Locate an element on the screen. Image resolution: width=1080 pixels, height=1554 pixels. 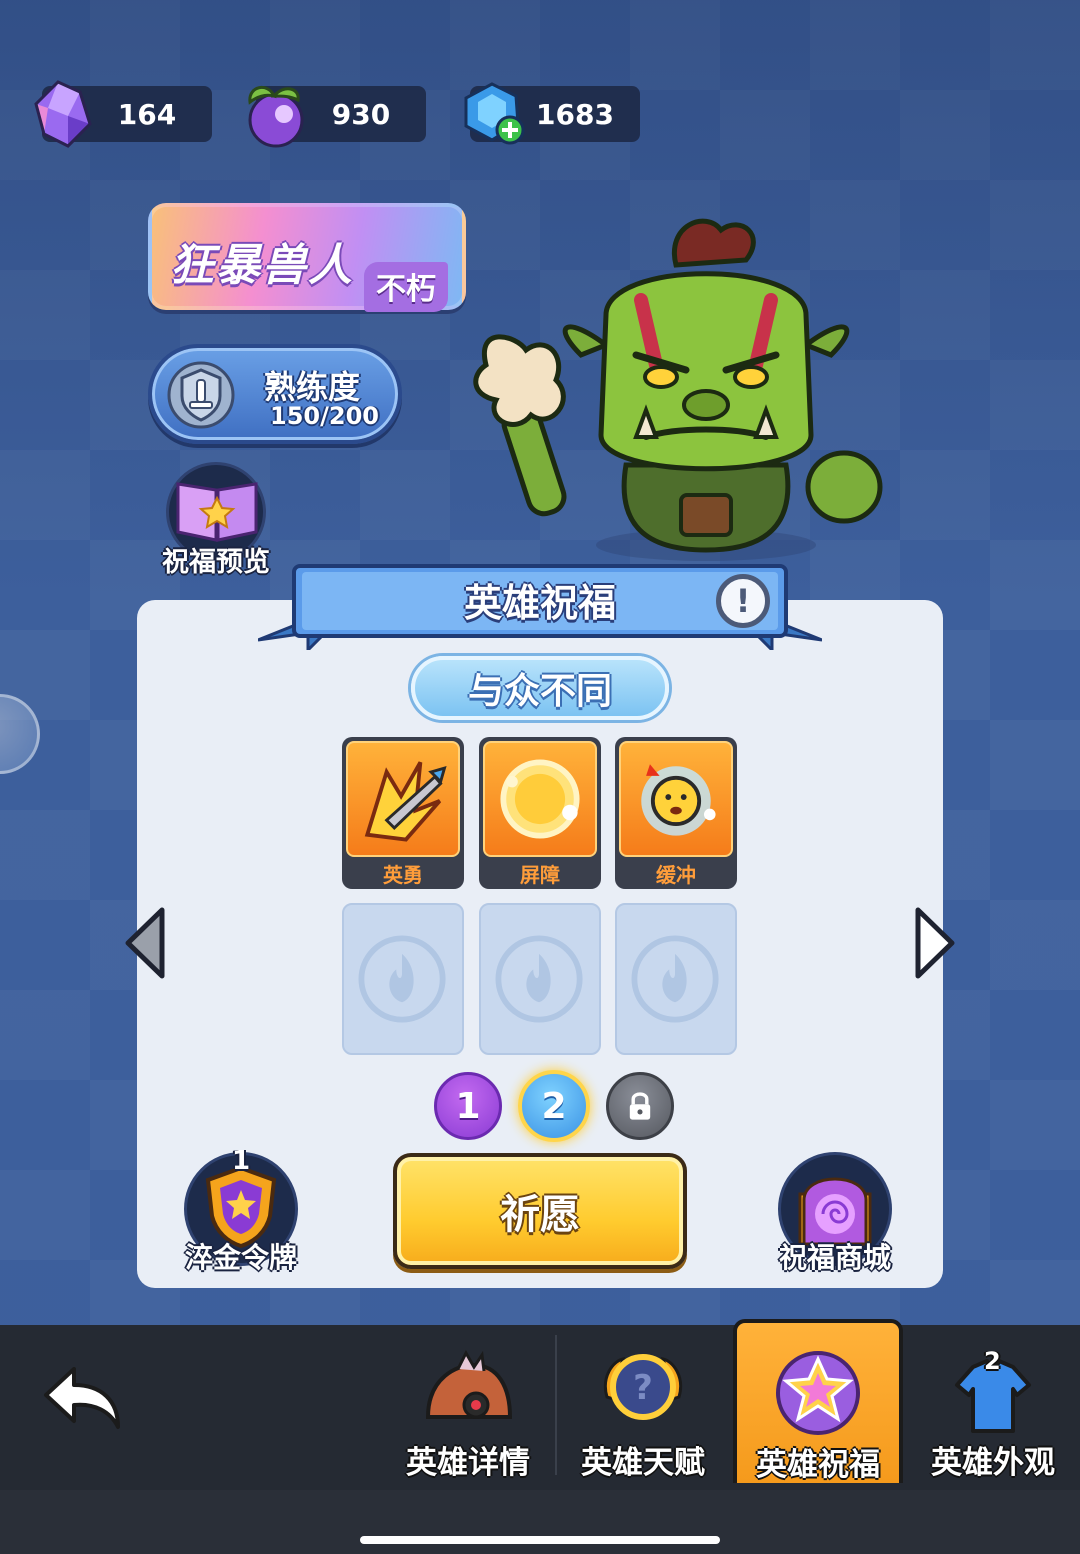
home-indicator is located at coordinates (540, 1540).